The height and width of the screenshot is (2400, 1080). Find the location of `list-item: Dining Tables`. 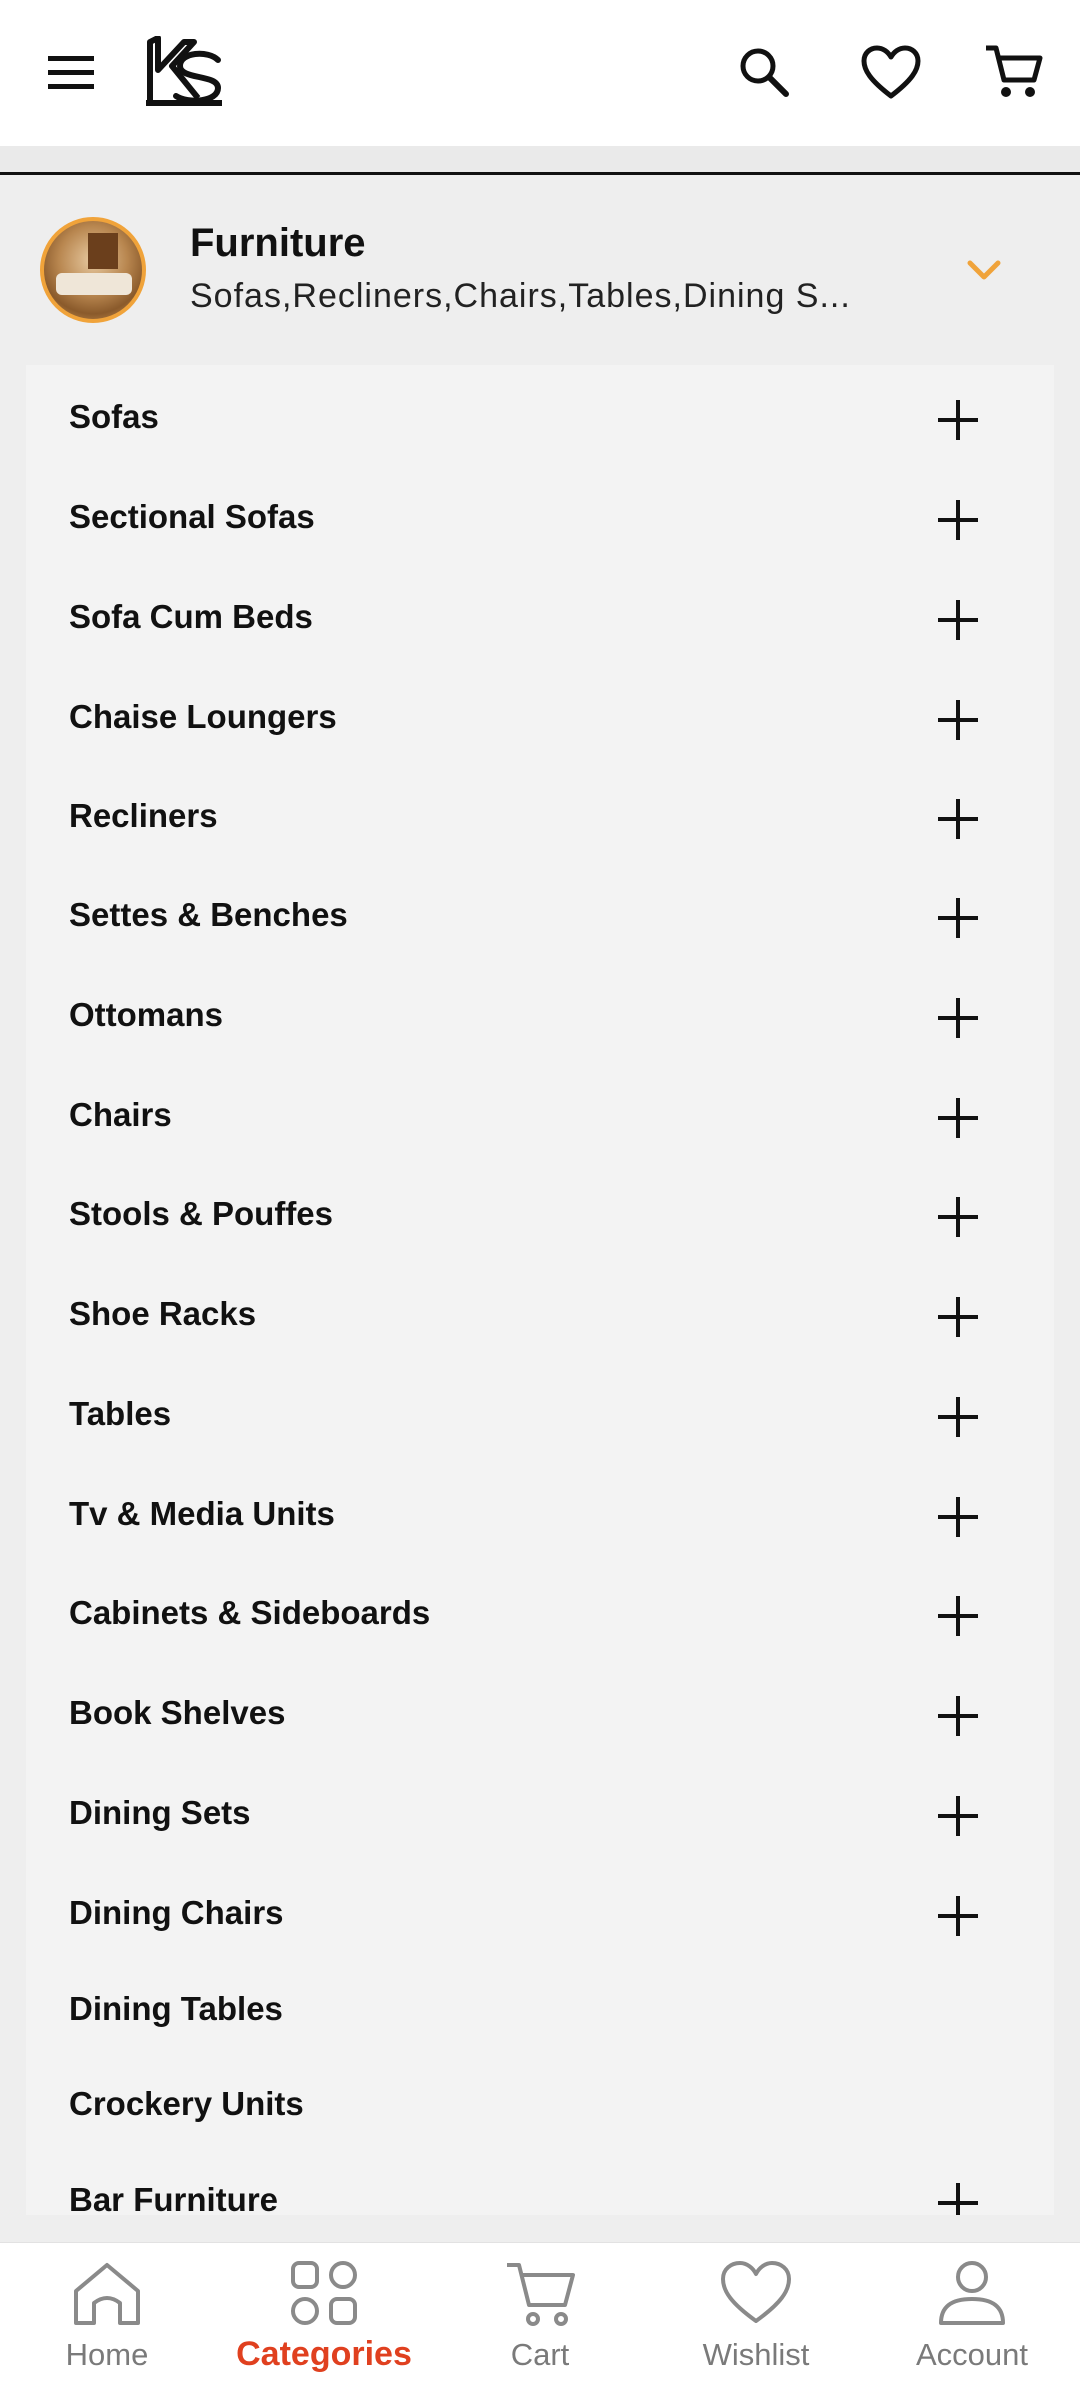

list-item: Dining Tables is located at coordinates (540, 2012).